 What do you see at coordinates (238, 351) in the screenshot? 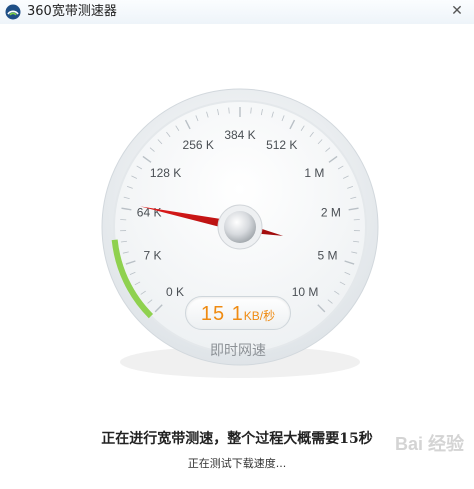
I see `gauge-caption: 即时网速` at bounding box center [238, 351].